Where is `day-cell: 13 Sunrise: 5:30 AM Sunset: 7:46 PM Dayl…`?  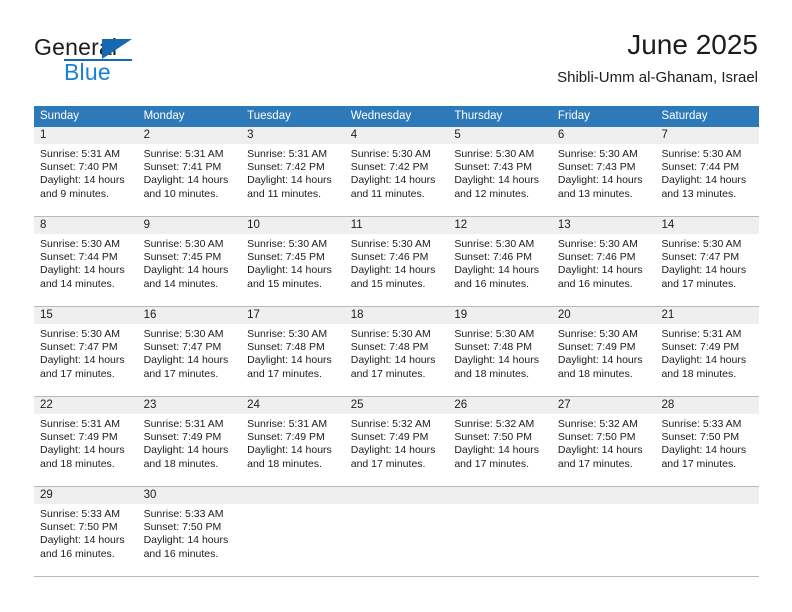 day-cell: 13 Sunrise: 5:30 AM Sunset: 7:46 PM Dayl… is located at coordinates (603, 261).